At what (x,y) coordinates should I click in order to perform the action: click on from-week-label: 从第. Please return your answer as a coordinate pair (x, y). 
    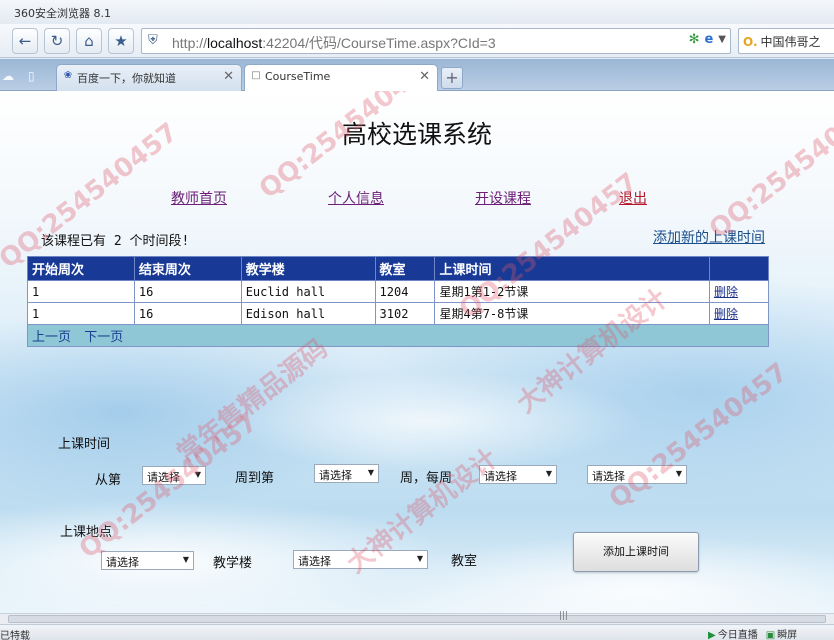
    Looking at the image, I should click on (108, 480).